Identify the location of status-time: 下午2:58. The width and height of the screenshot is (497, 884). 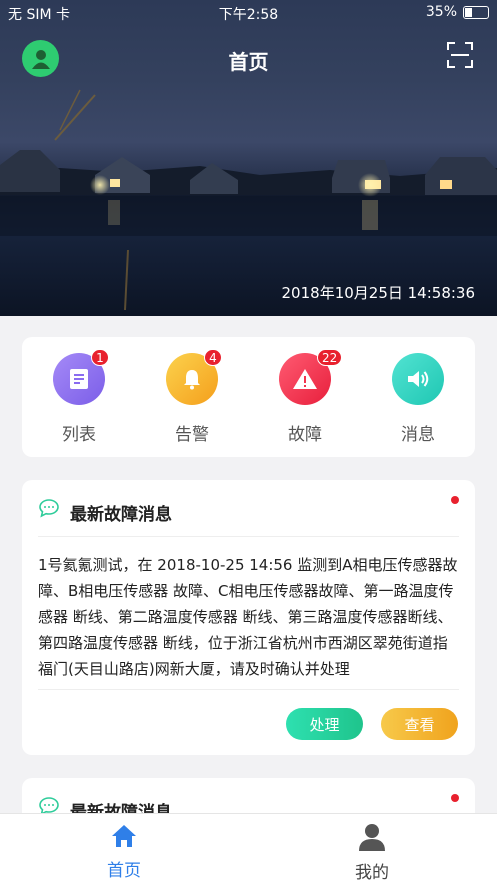
(248, 15).